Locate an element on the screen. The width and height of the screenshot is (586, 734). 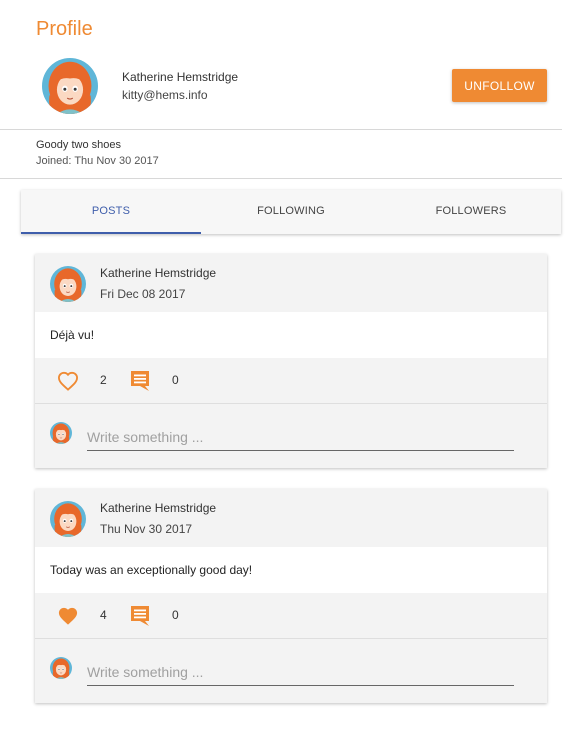
like-count: 4 is located at coordinates (103, 615).